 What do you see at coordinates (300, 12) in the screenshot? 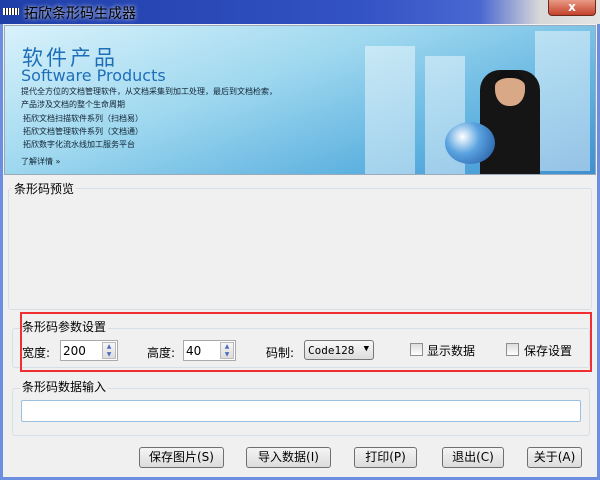
I see `title-bar: 拓欣条形码生成器 x` at bounding box center [300, 12].